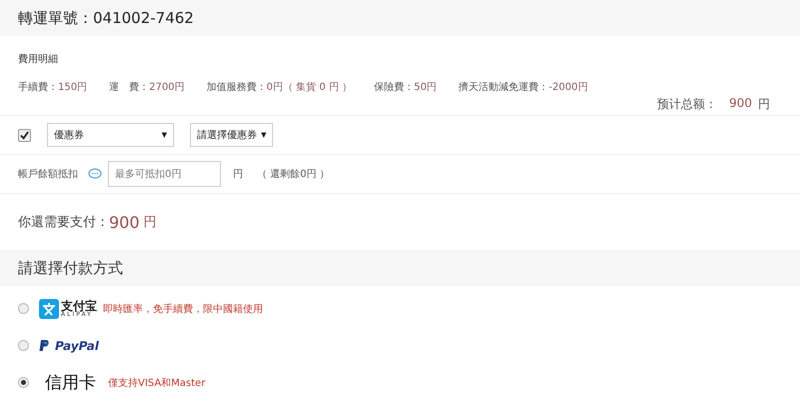  Describe the element at coordinates (687, 104) in the screenshot. I see `total-label: 预计总额：` at that location.